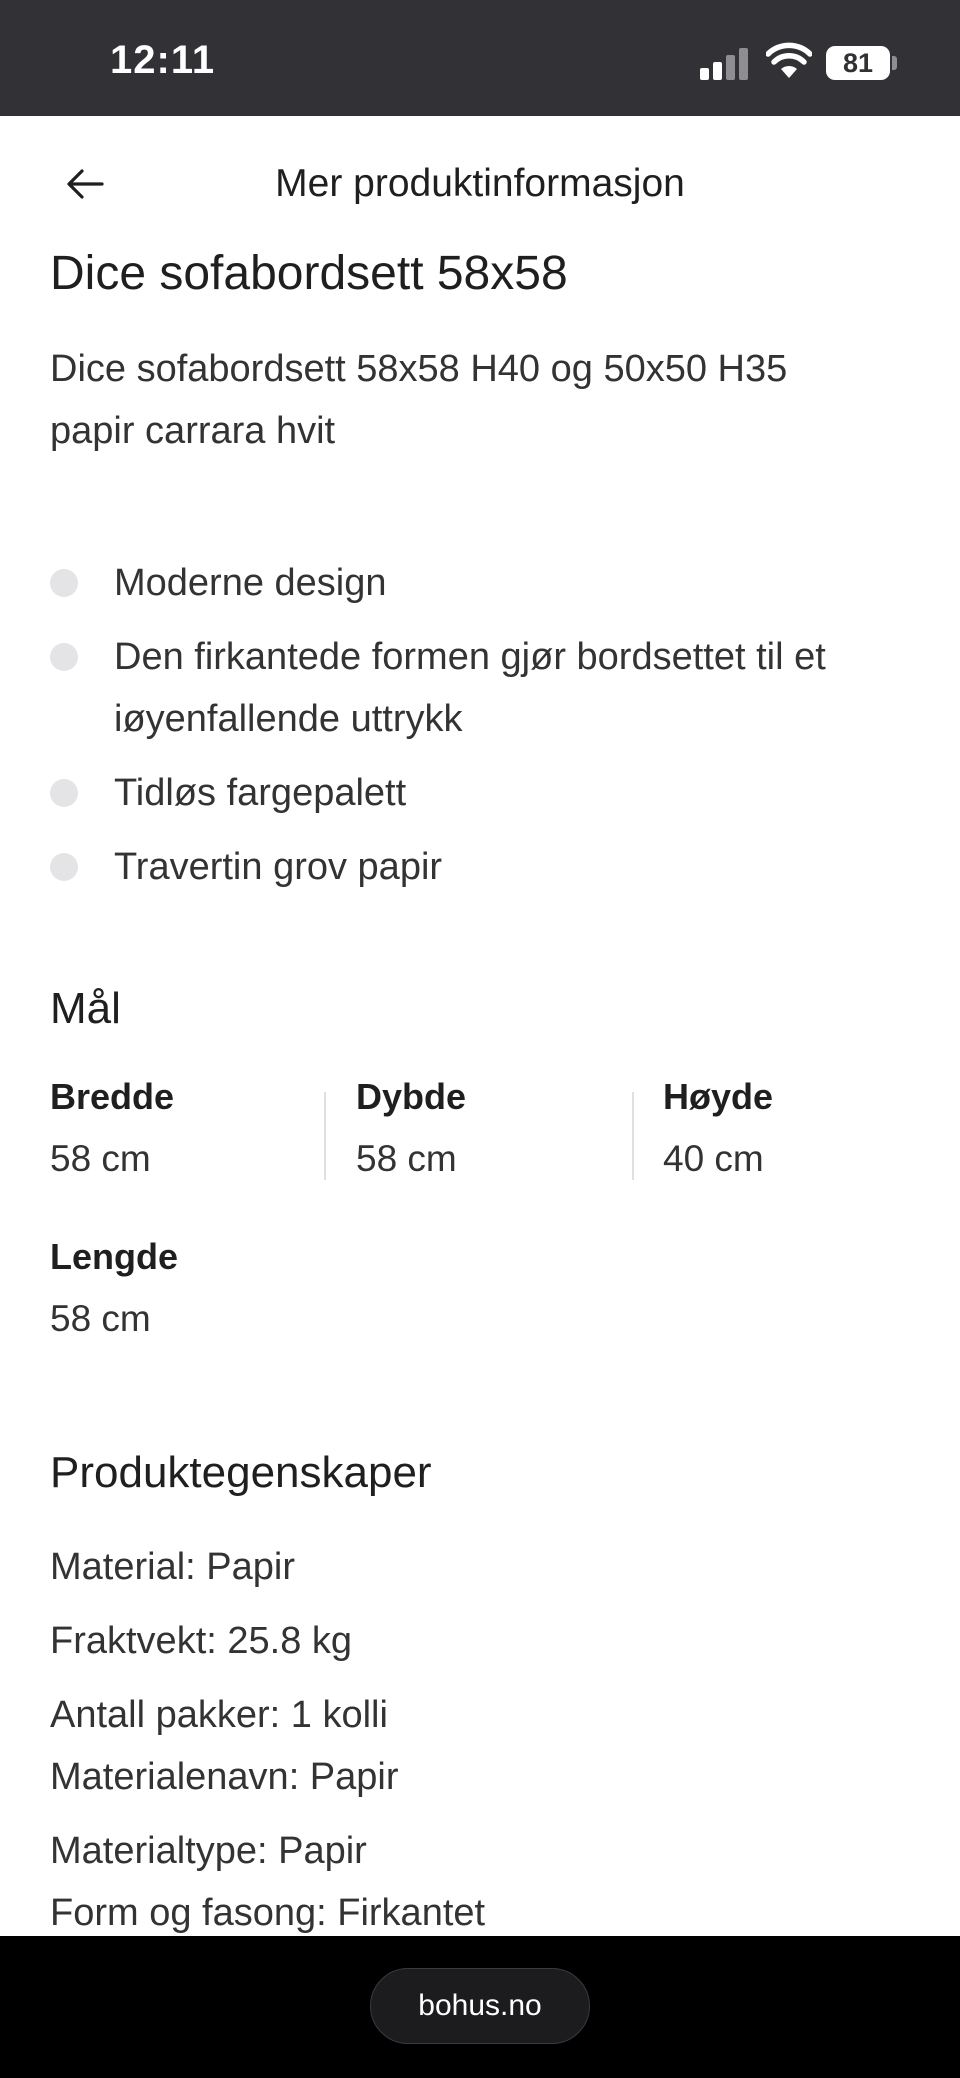 This screenshot has height=2078, width=960. I want to click on browser-bottom-bar: bohus.no, so click(480, 2007).